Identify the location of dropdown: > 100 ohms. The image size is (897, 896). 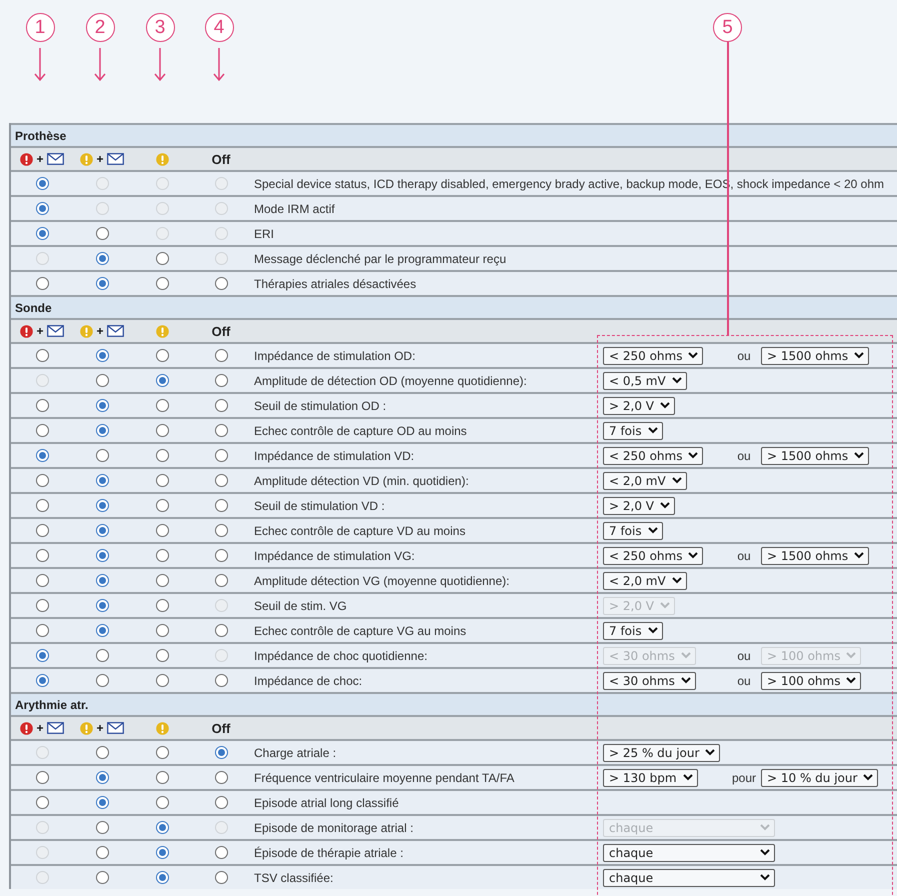
(811, 681).